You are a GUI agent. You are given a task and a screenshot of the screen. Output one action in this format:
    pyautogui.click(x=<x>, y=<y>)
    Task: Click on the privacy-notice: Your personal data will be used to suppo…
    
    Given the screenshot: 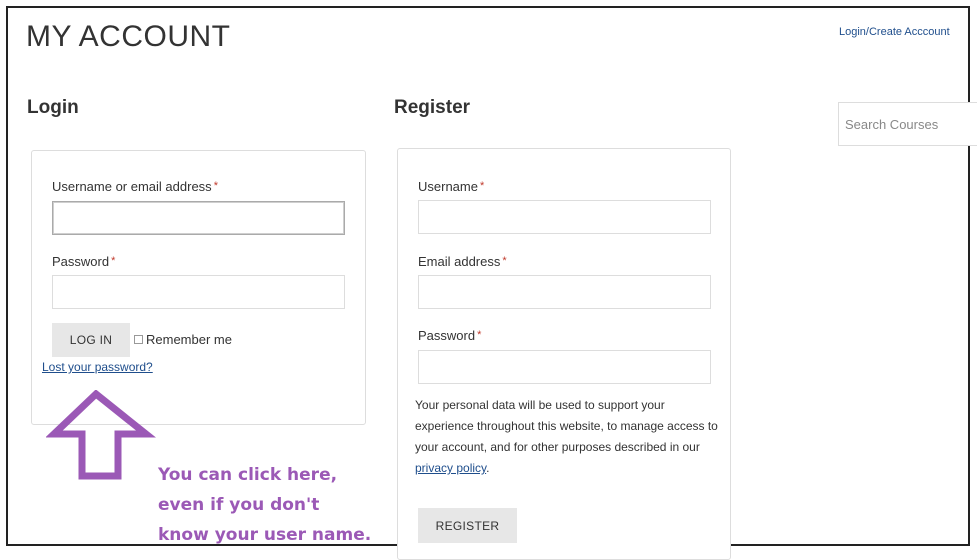 What is the action you would take?
    pyautogui.click(x=567, y=437)
    